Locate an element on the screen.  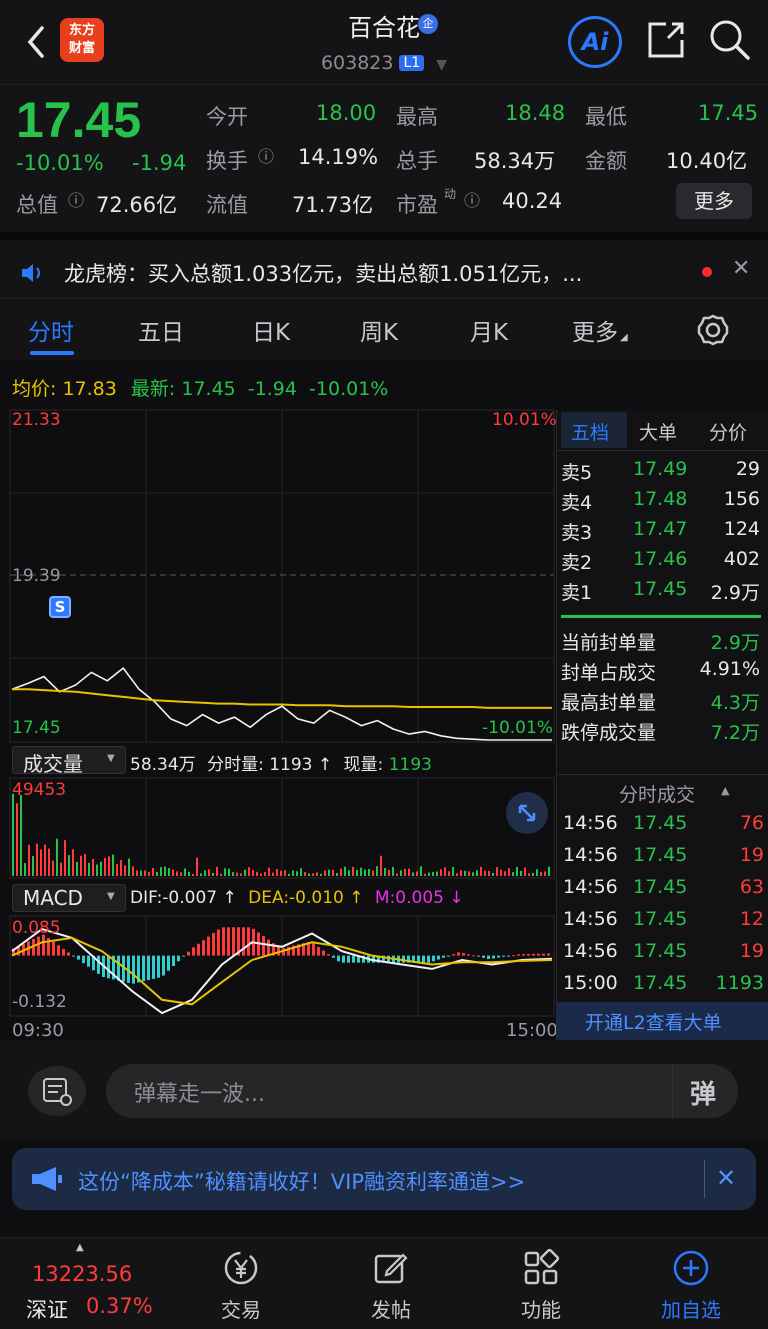
promo-banner: 这份“降成本”秘籍请收好！VIP融资利率通道>> ✕ is located at coordinates (384, 1179).